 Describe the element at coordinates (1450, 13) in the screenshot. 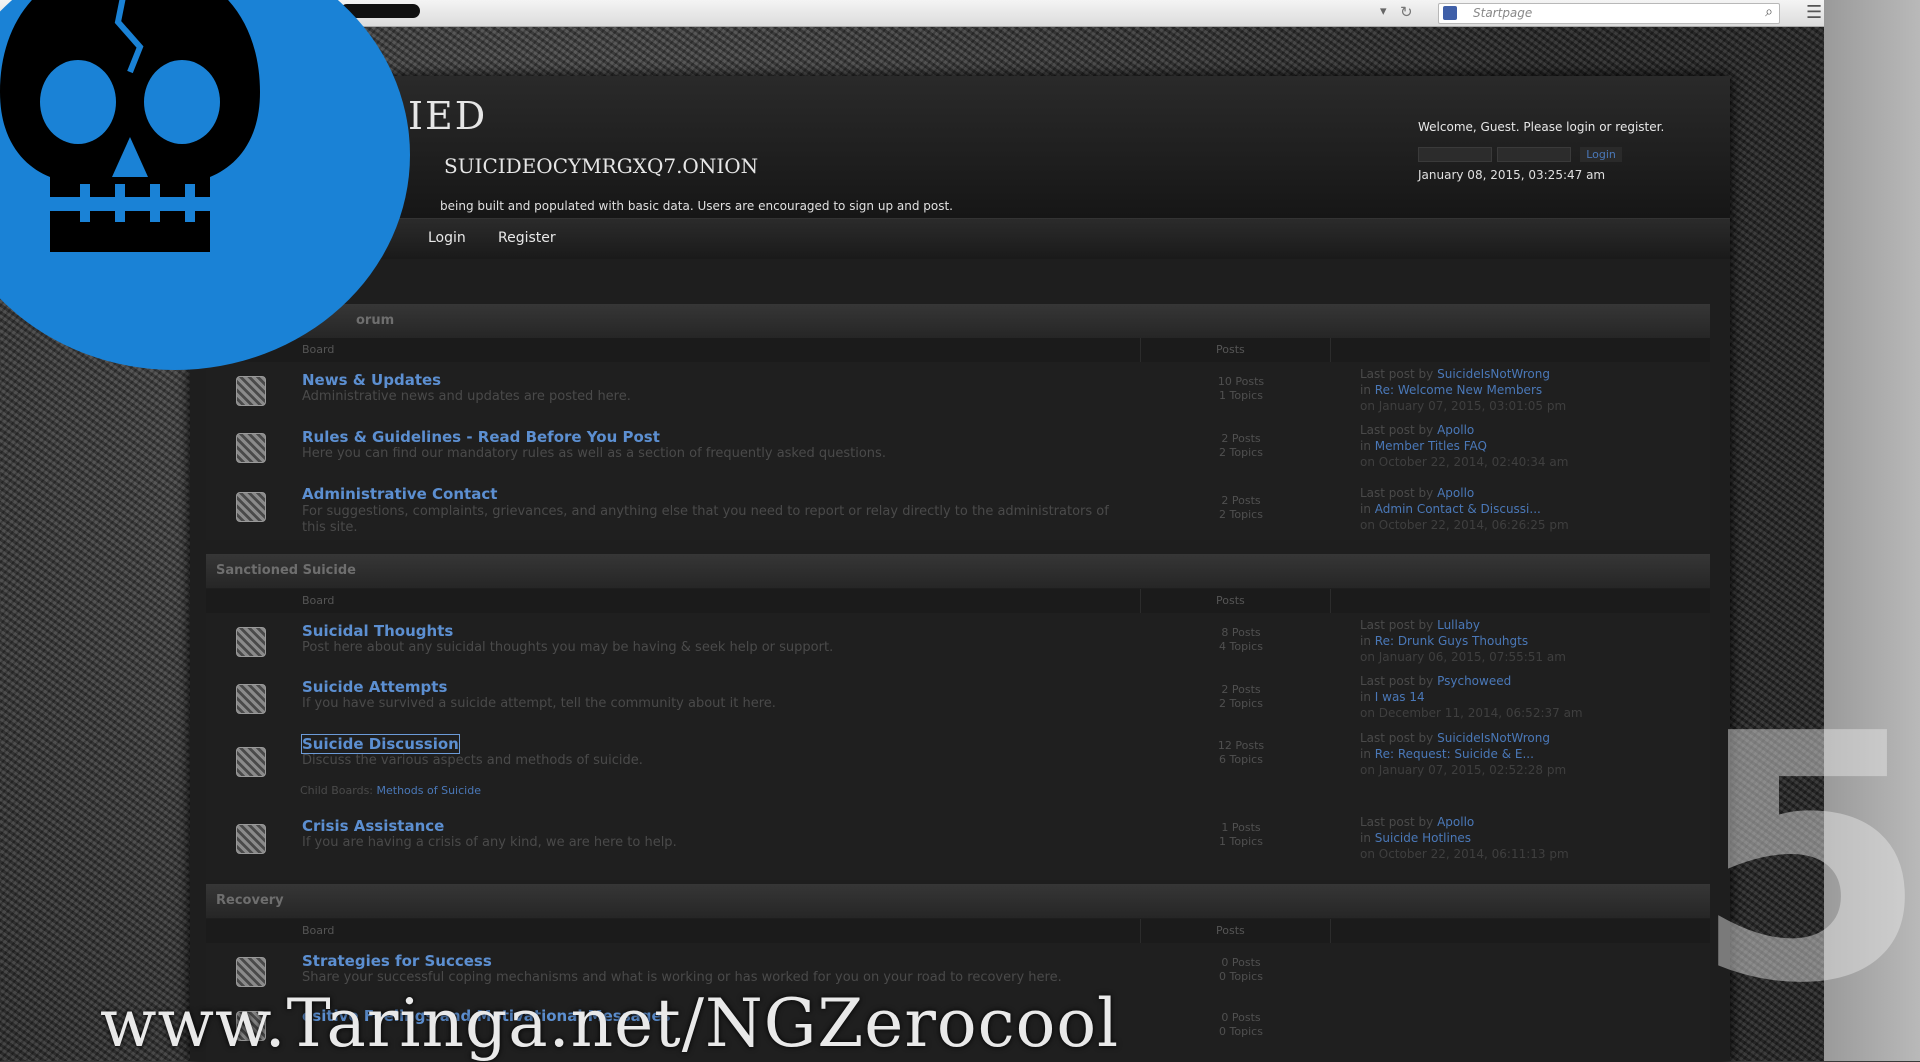

I see `search-engine-icon` at that location.